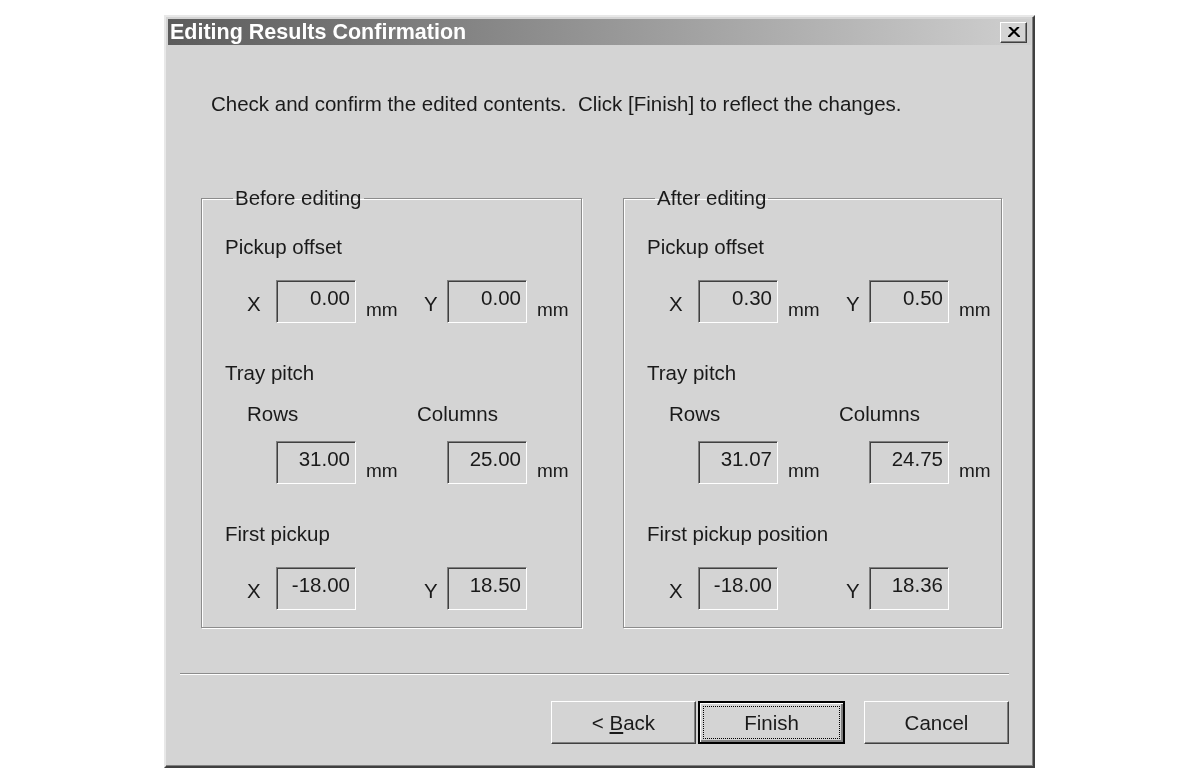 This screenshot has width=1200, height=780. I want to click on section-label: First pickup, so click(278, 534).